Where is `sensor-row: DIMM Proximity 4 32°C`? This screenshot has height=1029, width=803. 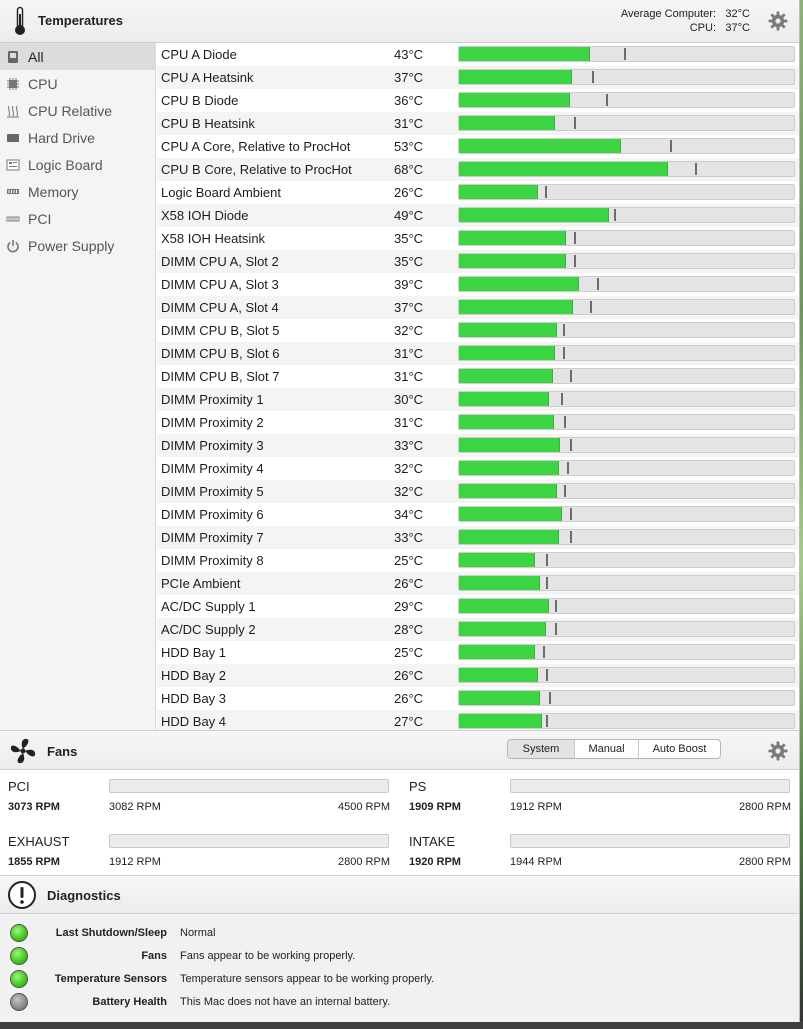 sensor-row: DIMM Proximity 4 32°C is located at coordinates (478, 468).